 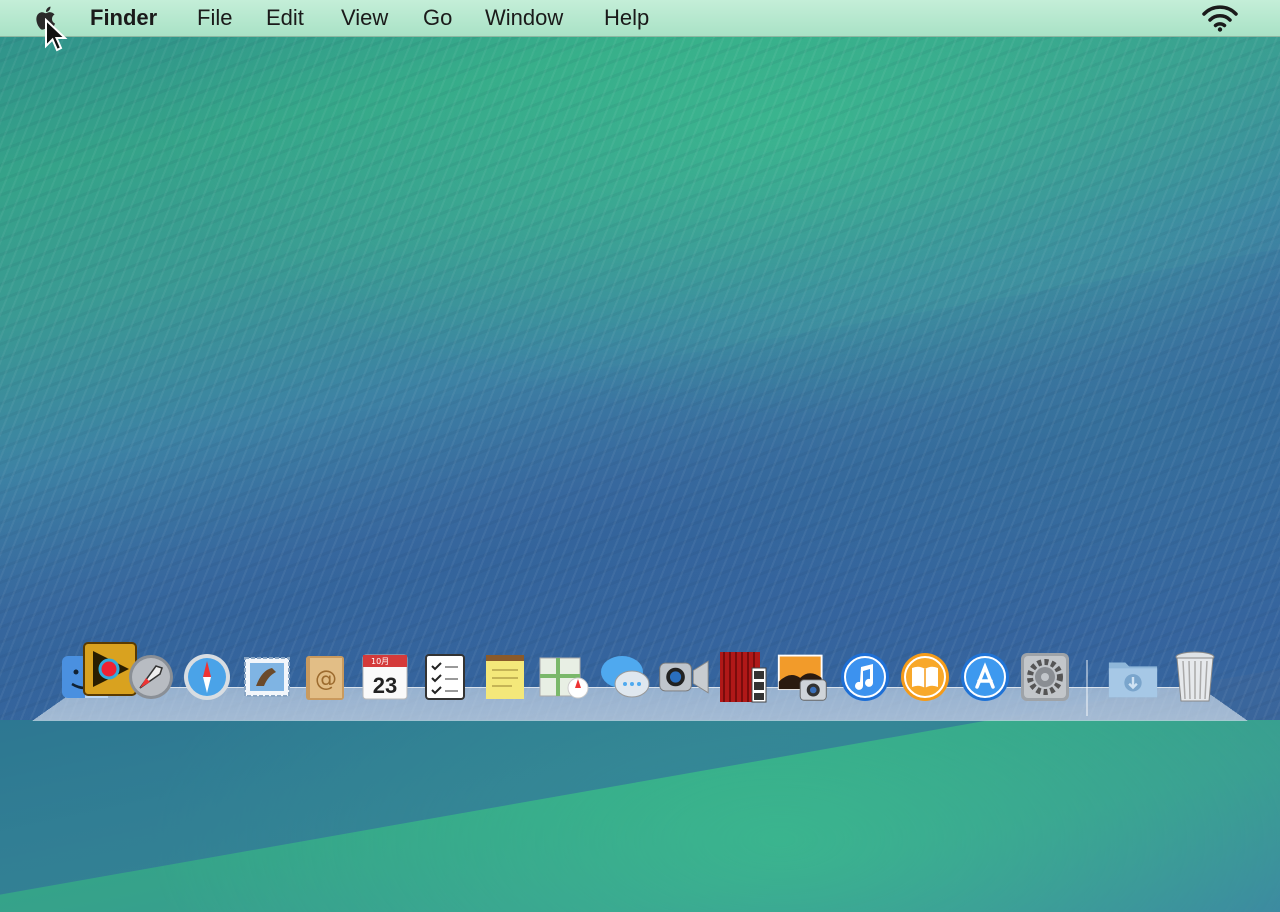 I want to click on calendar-day: 23, so click(x=385, y=685).